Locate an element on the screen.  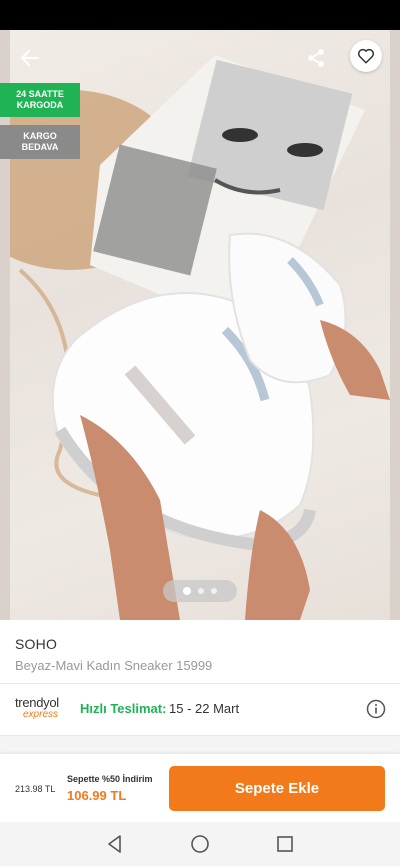
logo-sub-text: express is located at coordinates (41, 714).